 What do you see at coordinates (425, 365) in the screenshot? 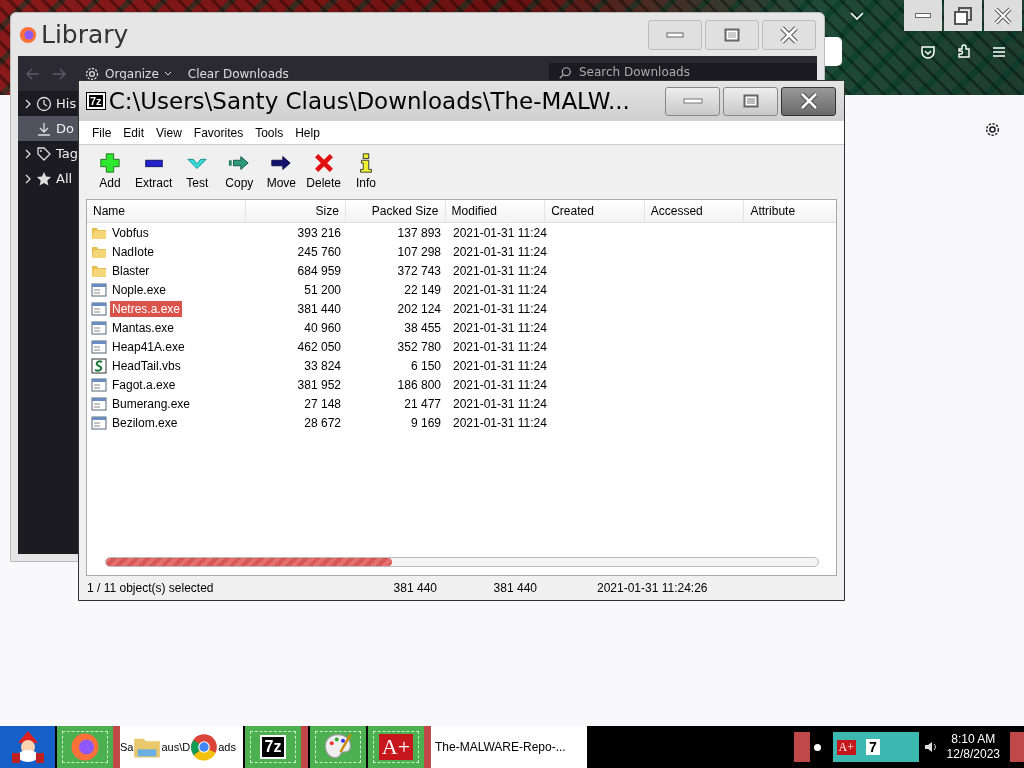
I see `table-cell-text: 6 150` at bounding box center [425, 365].